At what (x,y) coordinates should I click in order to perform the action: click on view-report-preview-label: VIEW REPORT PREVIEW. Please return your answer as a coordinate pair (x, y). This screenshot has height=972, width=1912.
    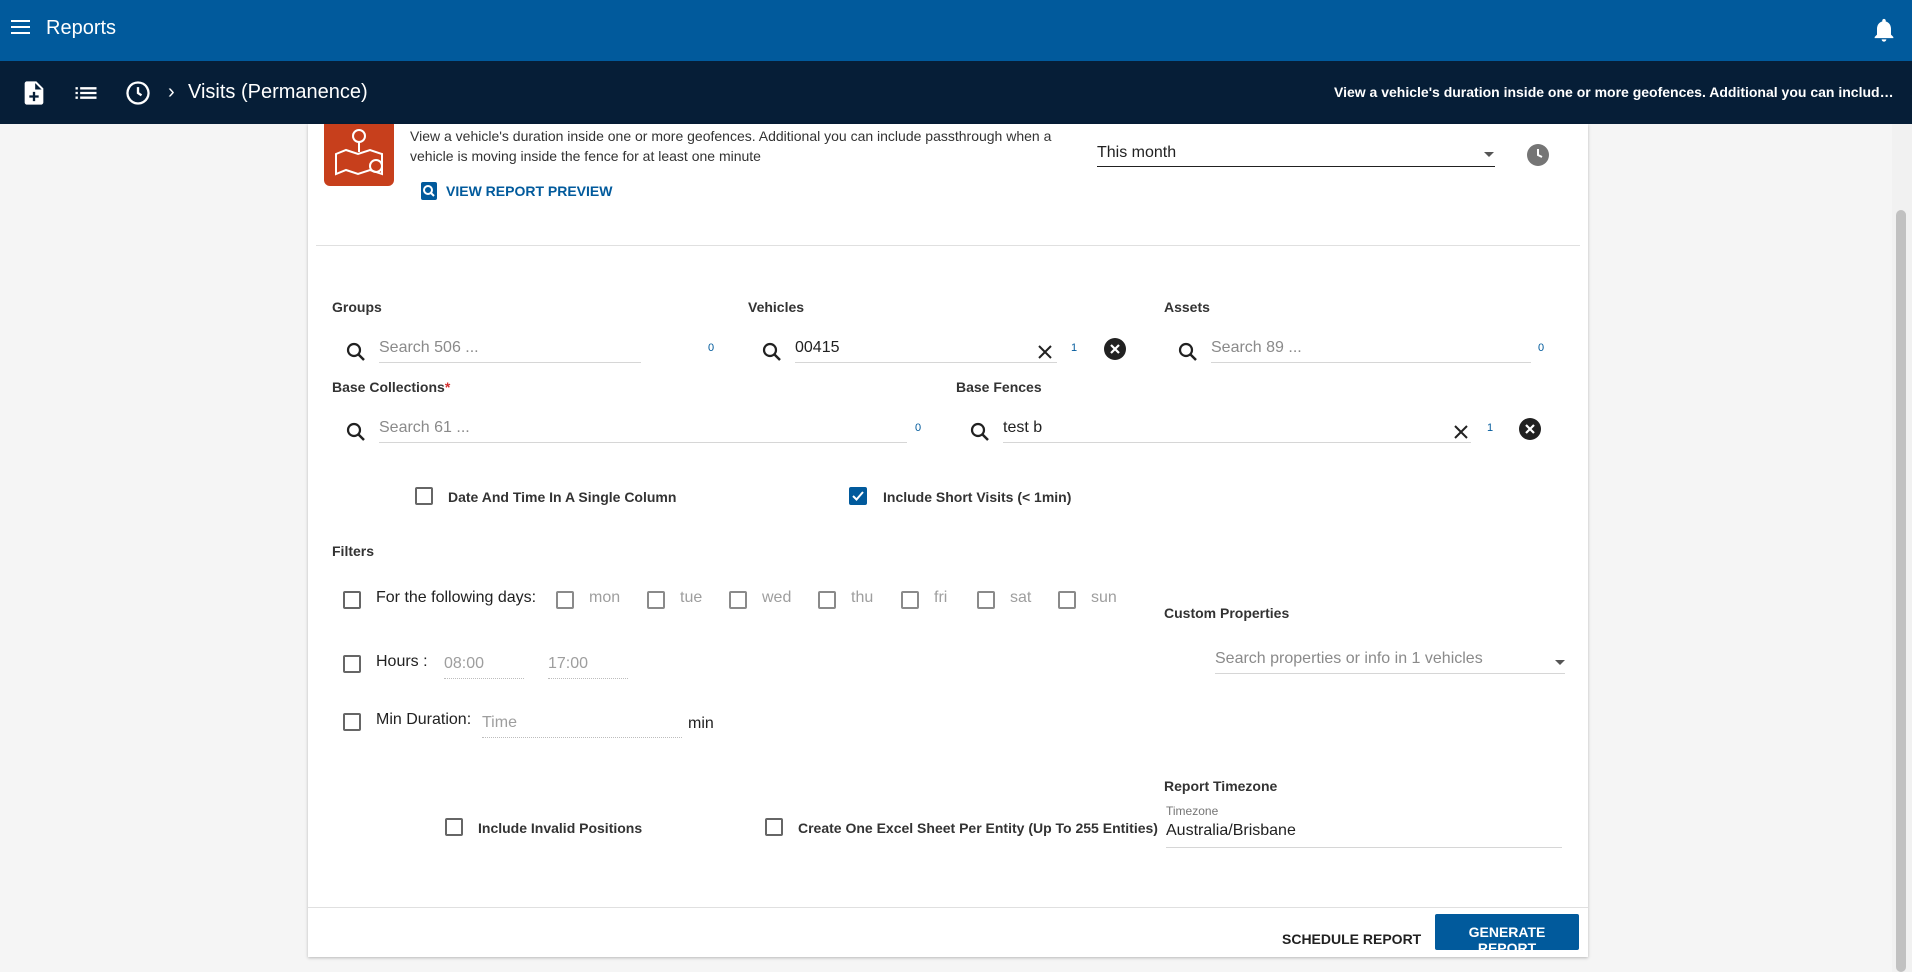
    Looking at the image, I should click on (529, 191).